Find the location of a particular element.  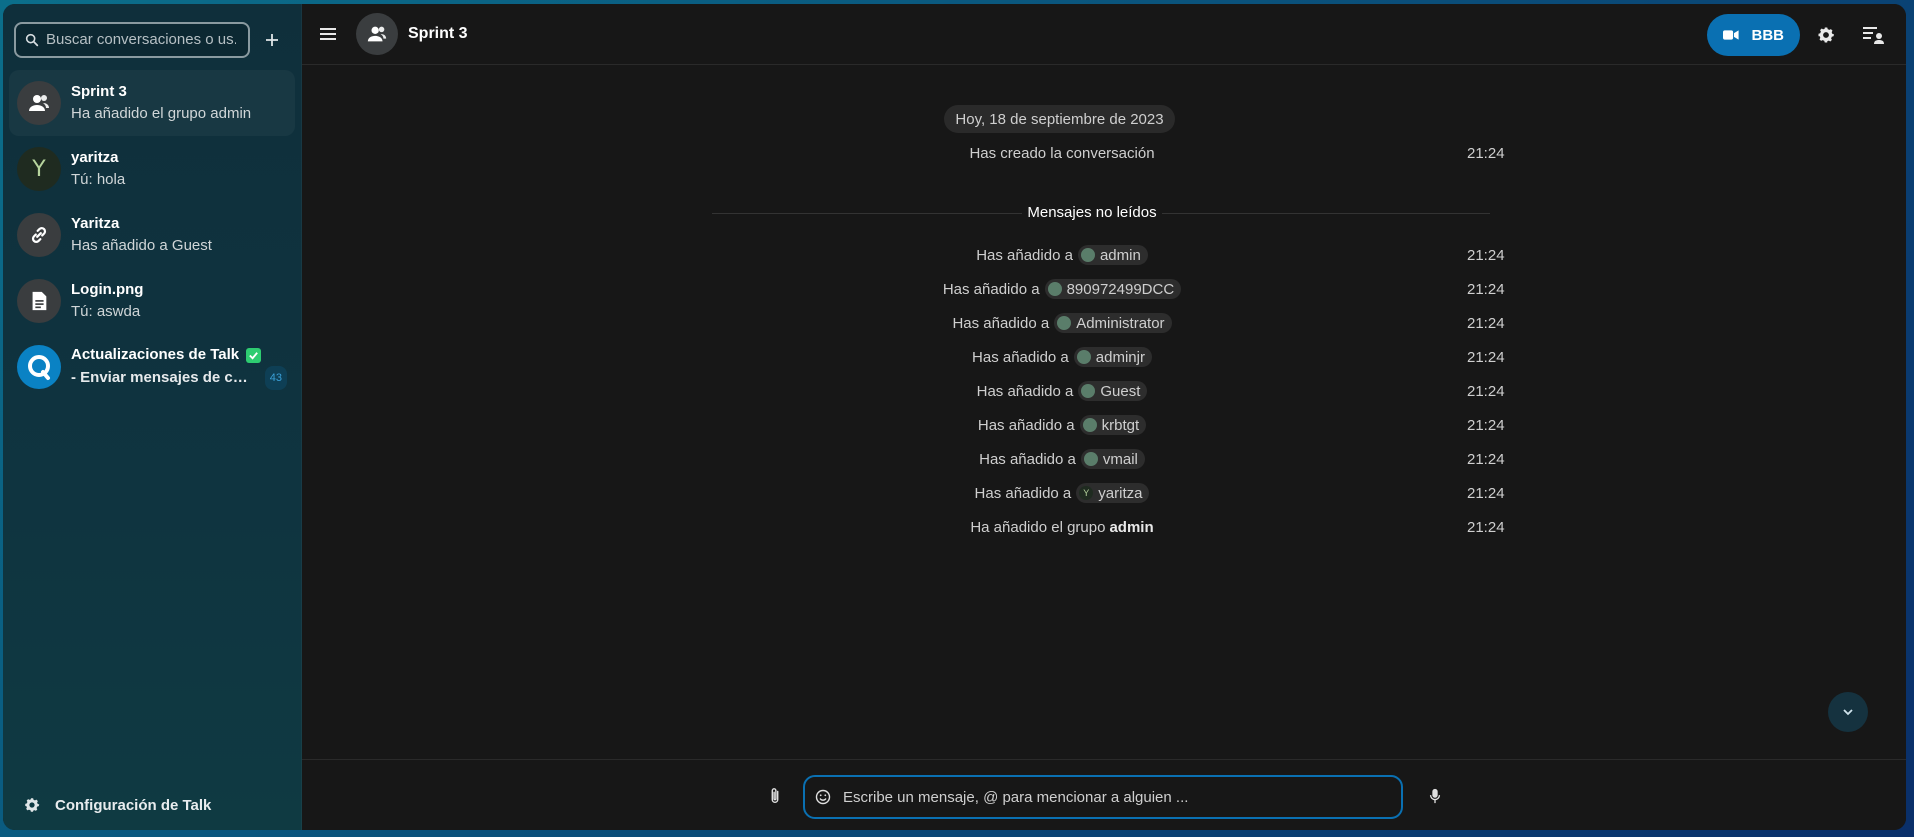

talk-logo-icon is located at coordinates (39, 367).